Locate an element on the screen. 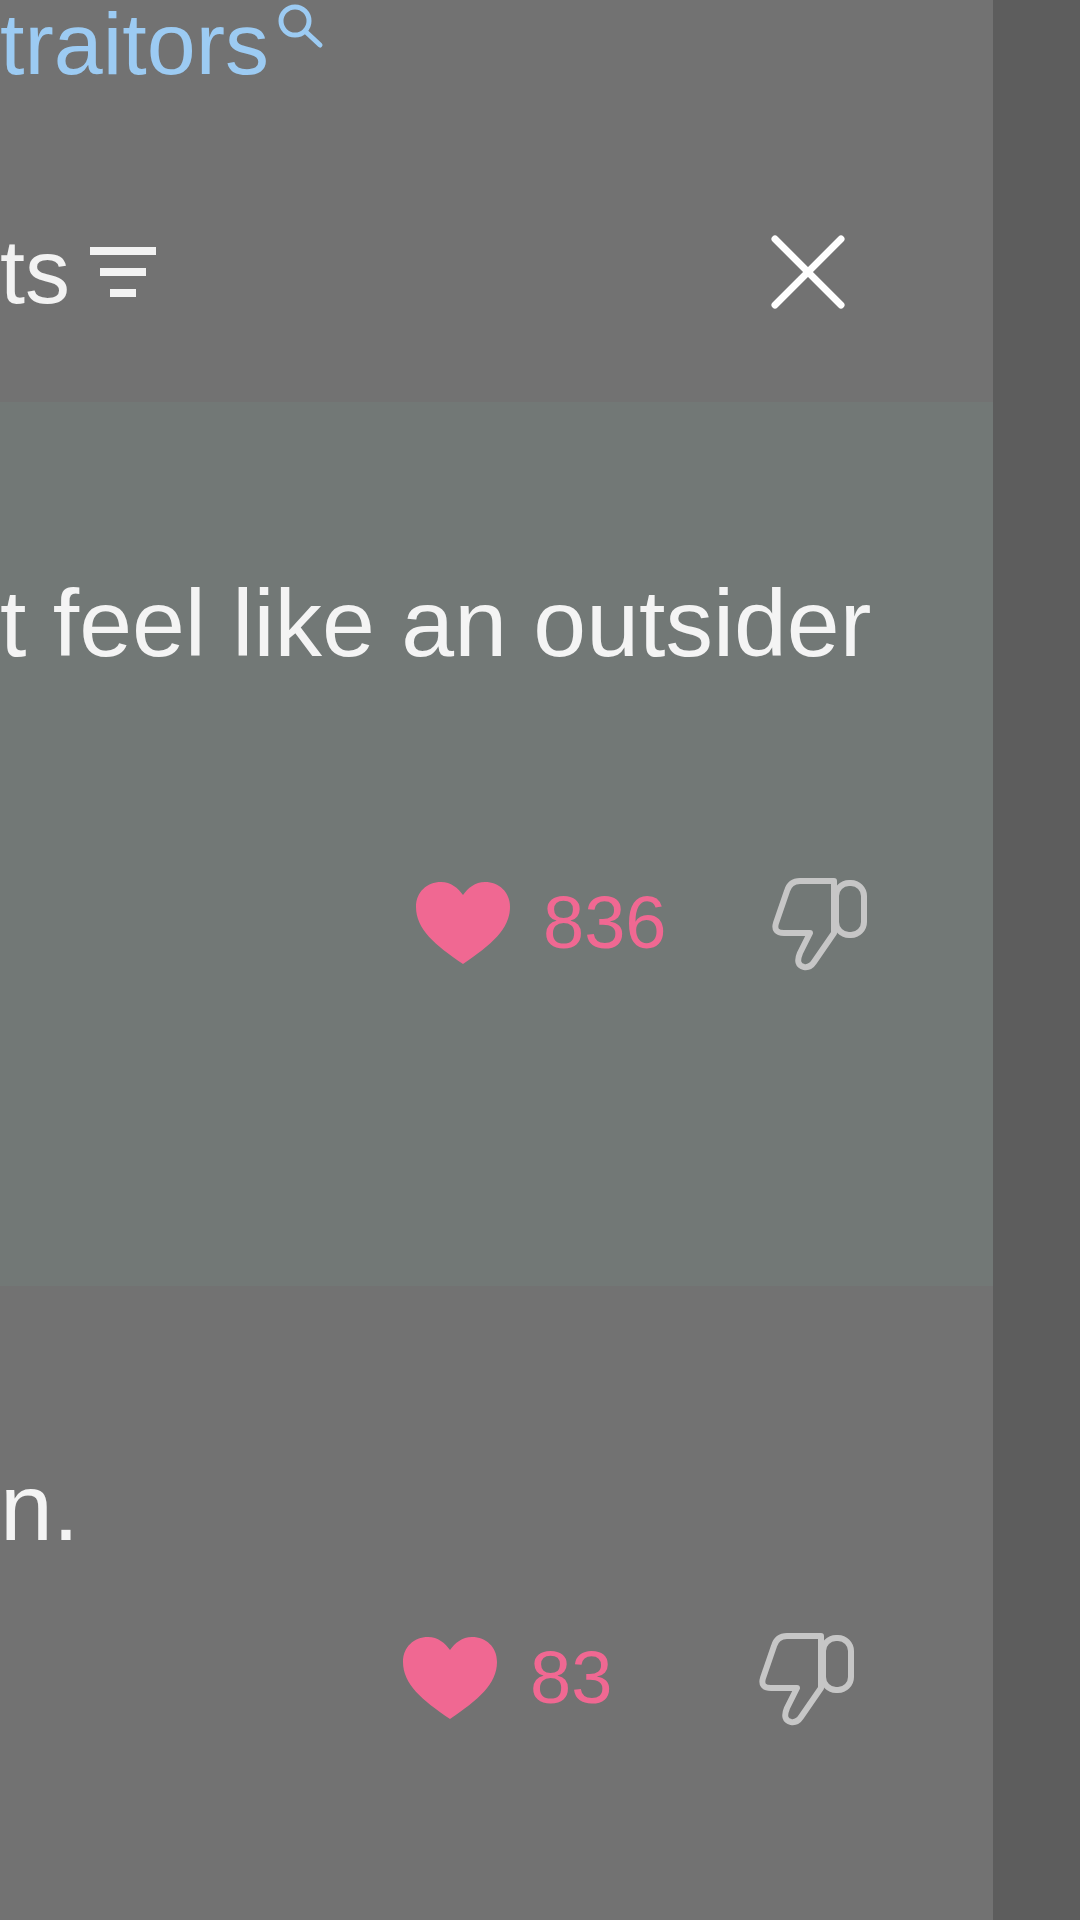 This screenshot has height=1920, width=1080. close-icon is located at coordinates (808, 272).